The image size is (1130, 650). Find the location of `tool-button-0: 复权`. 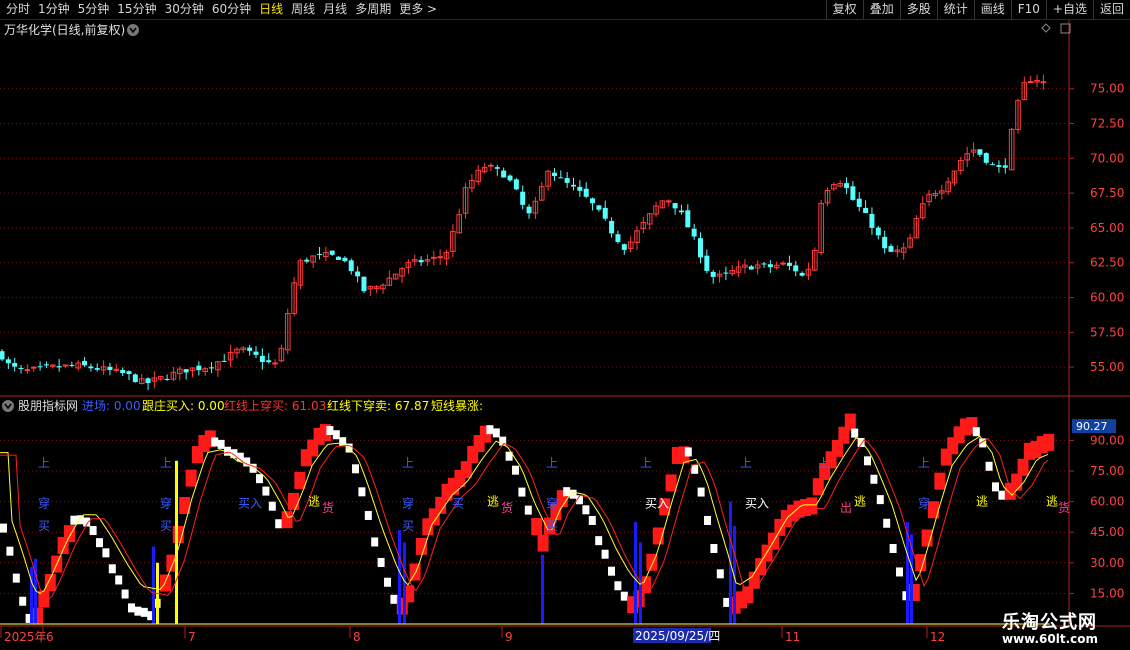

tool-button-0: 复权 is located at coordinates (844, 9).